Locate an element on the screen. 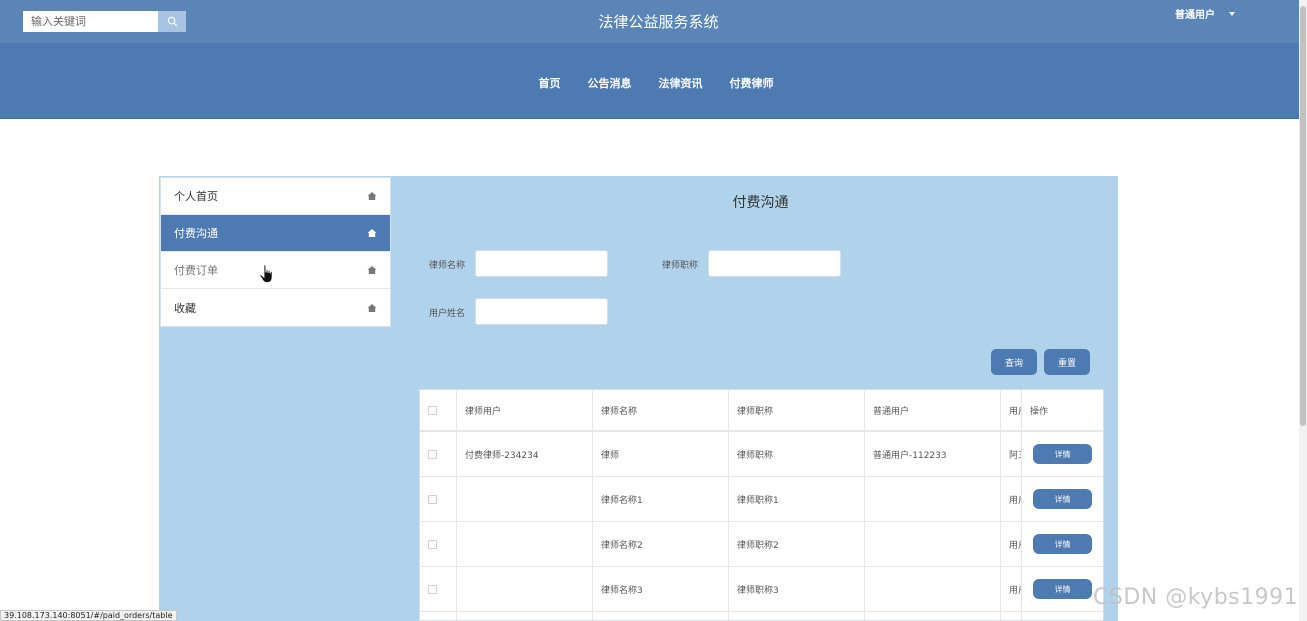 Image resolution: width=1307 pixels, height=621 pixels. cell-lawyer-user: 付费律师-234234 is located at coordinates (525, 454).